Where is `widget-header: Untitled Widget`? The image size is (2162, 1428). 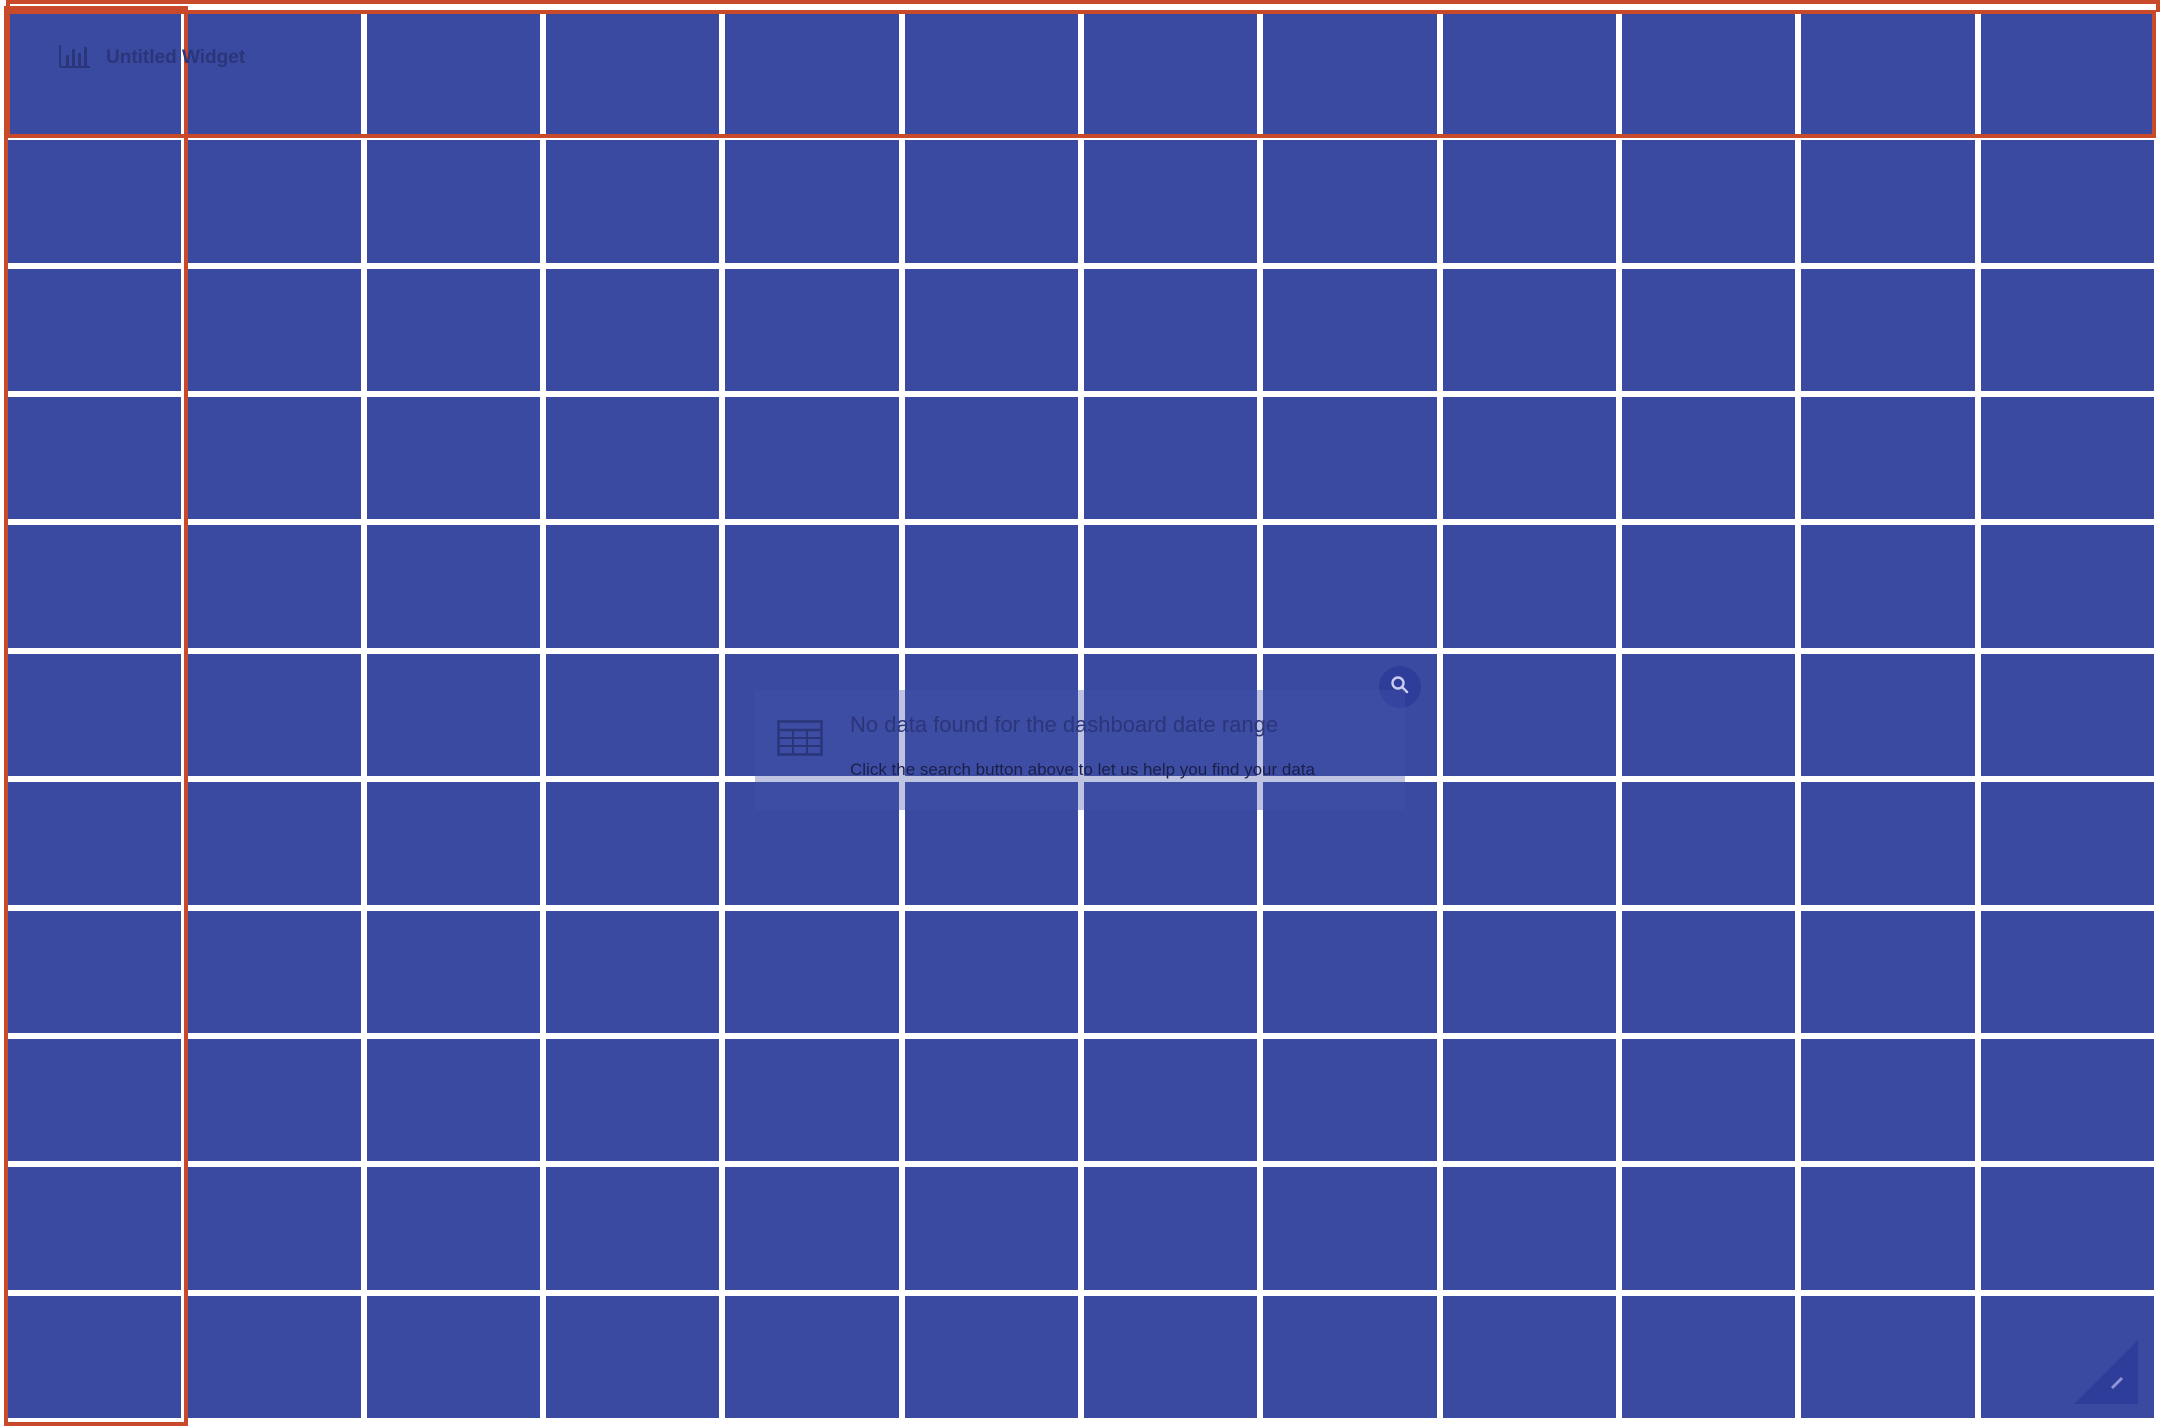 widget-header: Untitled Widget is located at coordinates (151, 58).